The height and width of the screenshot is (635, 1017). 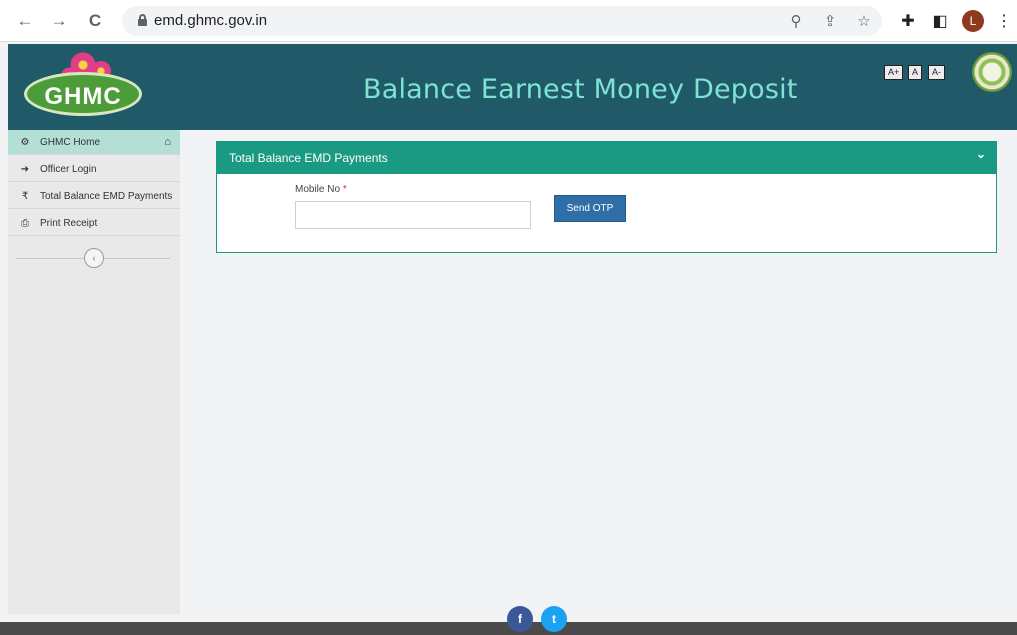 I want to click on send-otp-button: Send OTP, so click(x=590, y=208).